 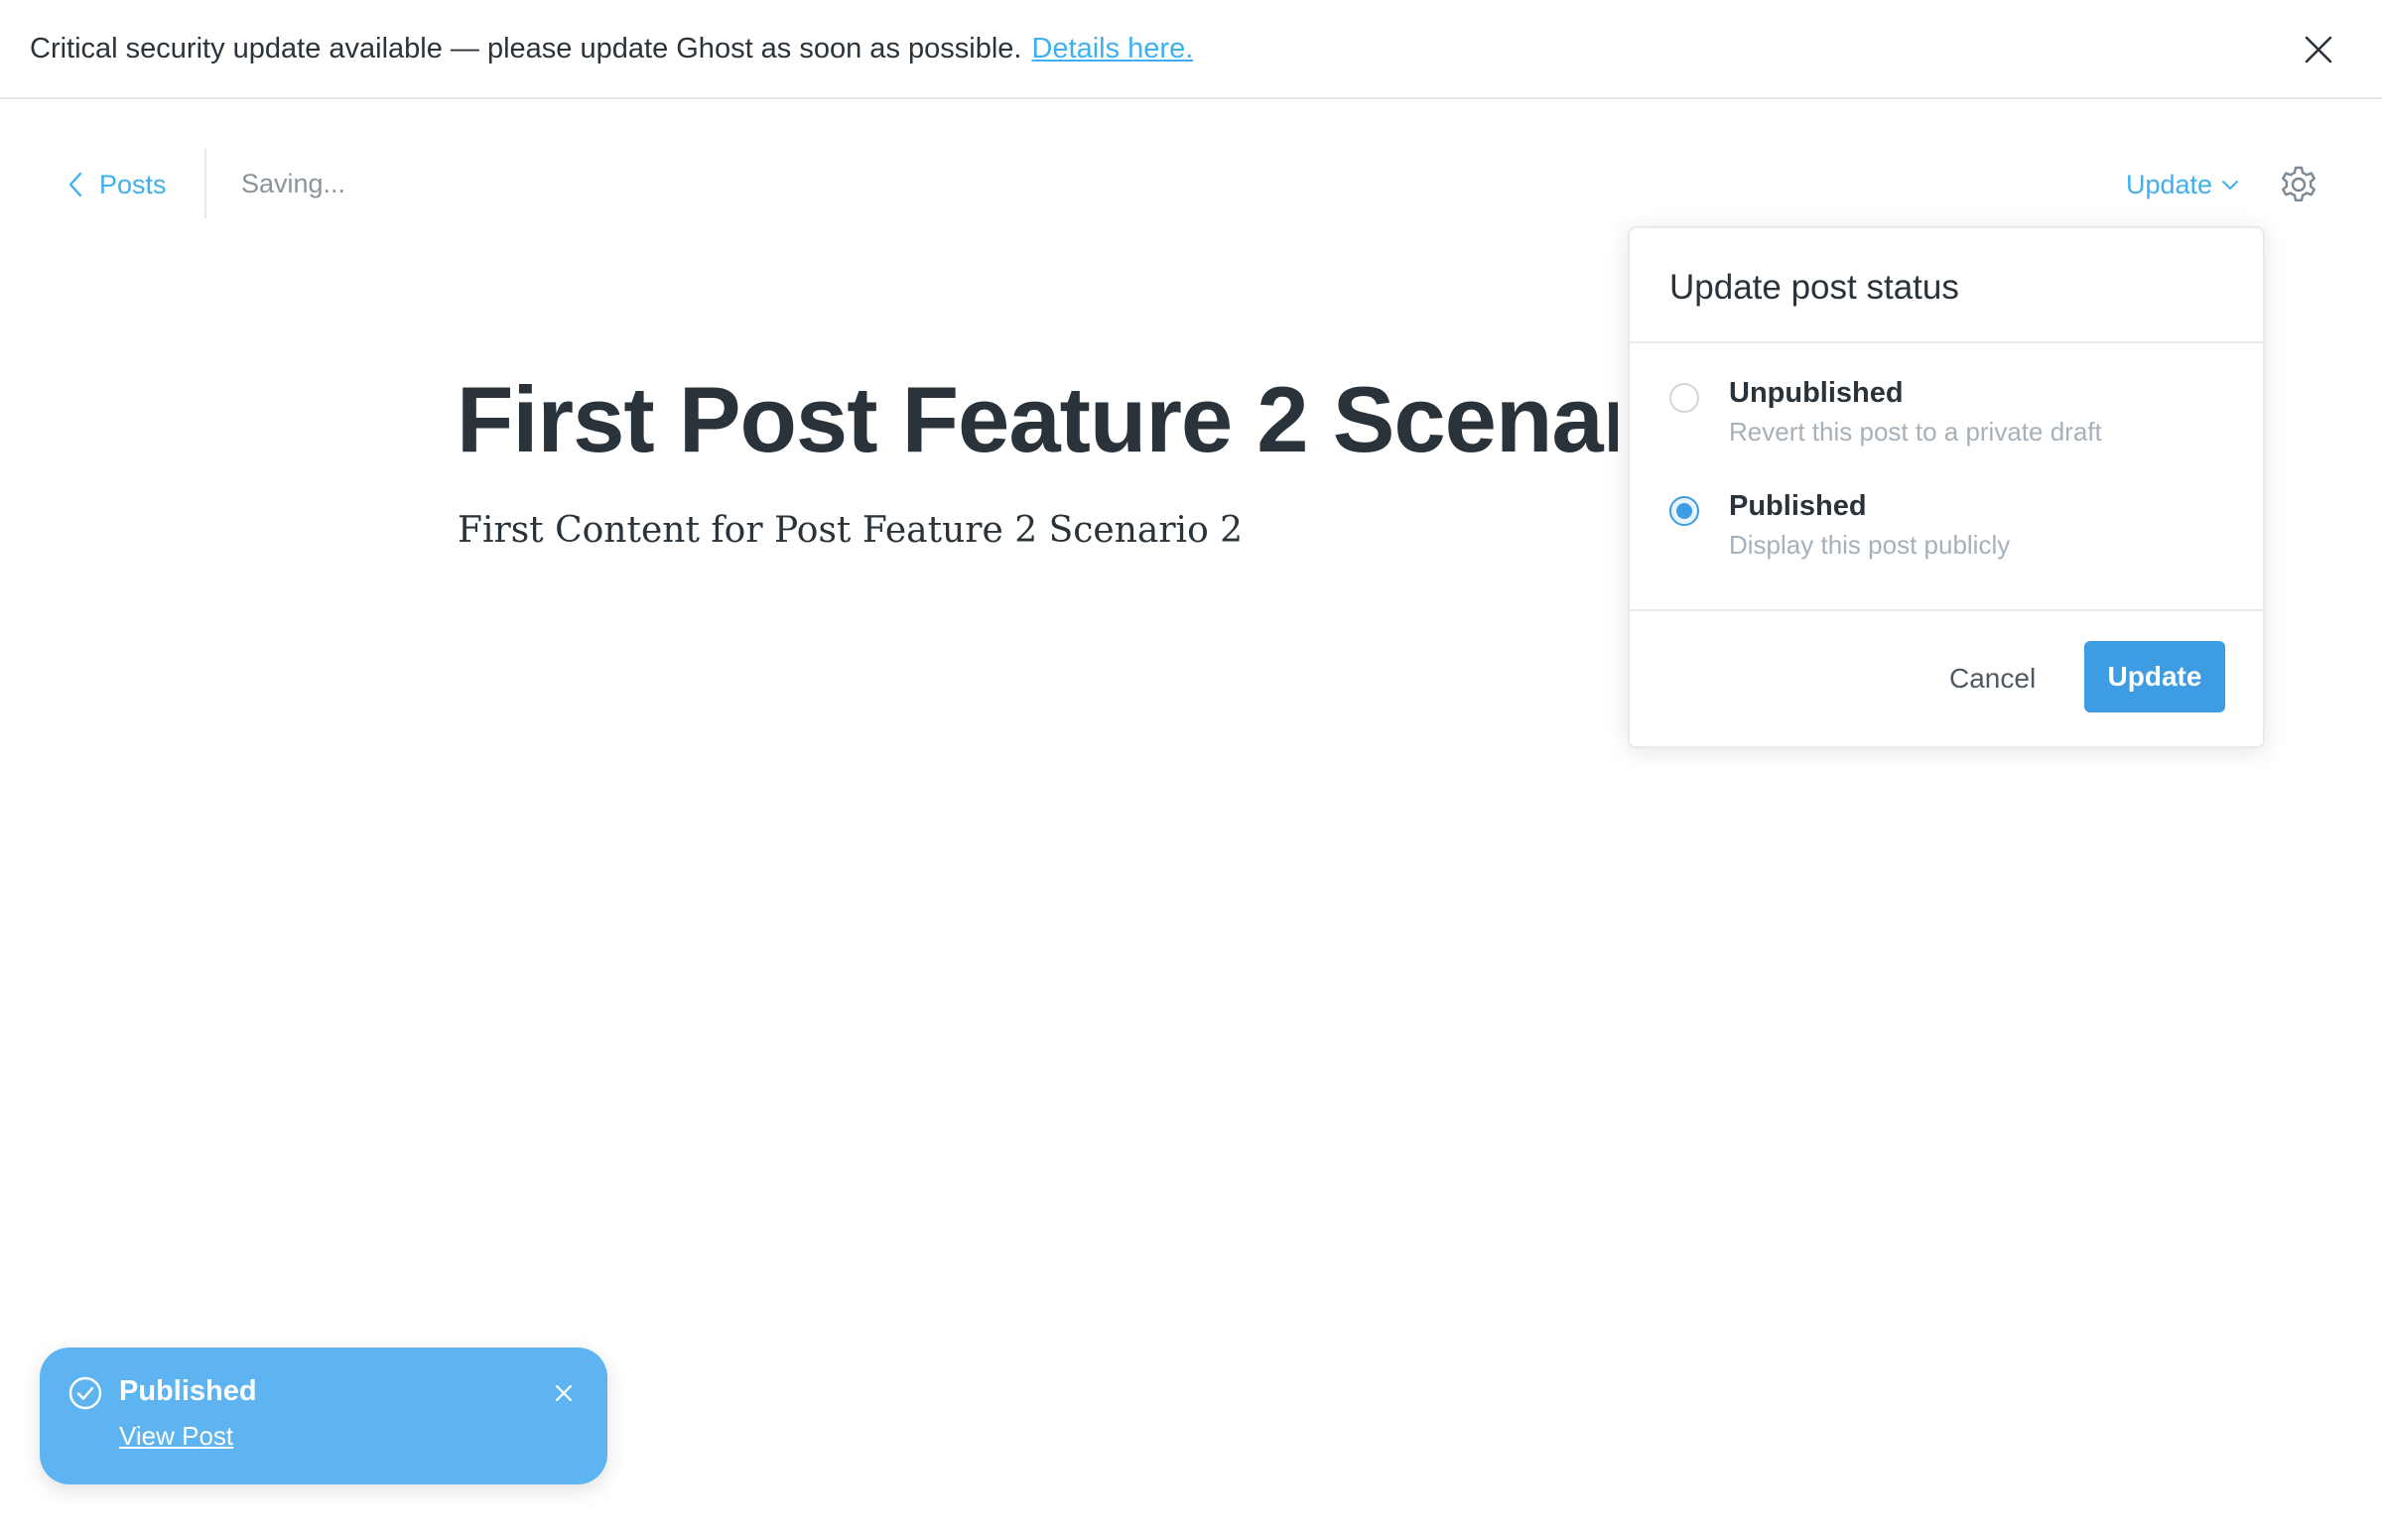 I want to click on update-button: Update, so click(x=2154, y=676).